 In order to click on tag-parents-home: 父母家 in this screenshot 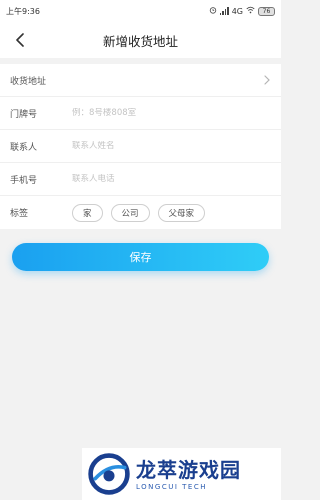, I will do `click(181, 212)`.